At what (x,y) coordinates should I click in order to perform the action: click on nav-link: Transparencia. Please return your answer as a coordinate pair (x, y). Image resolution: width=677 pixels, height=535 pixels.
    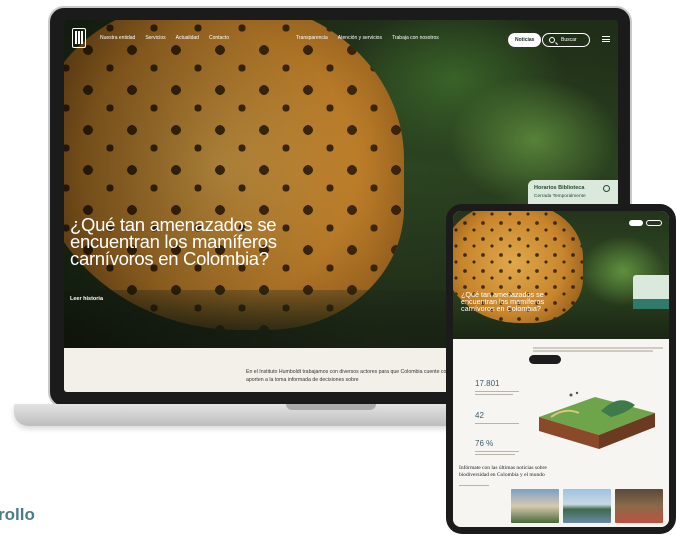
    Looking at the image, I should click on (312, 38).